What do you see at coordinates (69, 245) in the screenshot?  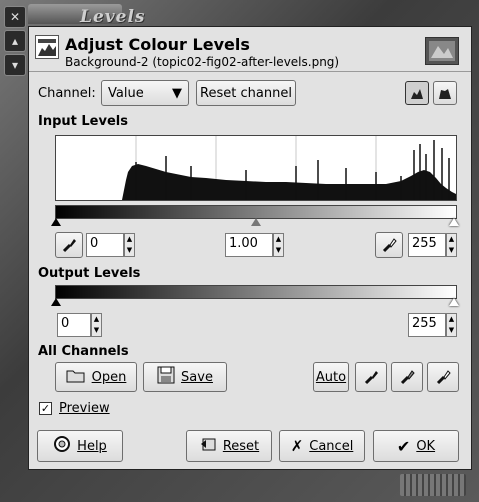 I see `black-point-picker-icon` at bounding box center [69, 245].